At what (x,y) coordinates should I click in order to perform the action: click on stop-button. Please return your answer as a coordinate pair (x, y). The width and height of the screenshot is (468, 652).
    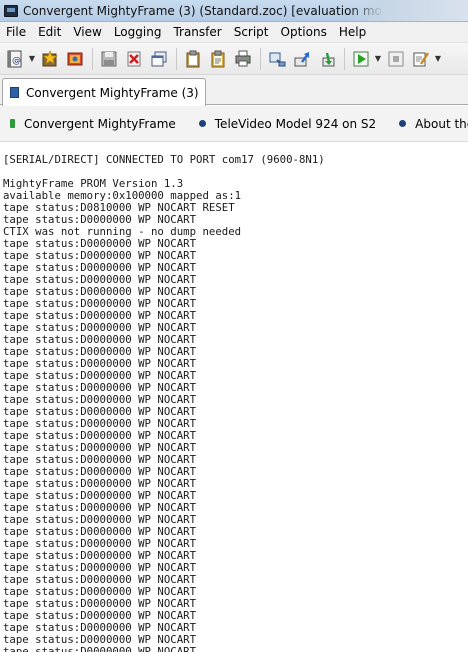
    Looking at the image, I should click on (396, 59).